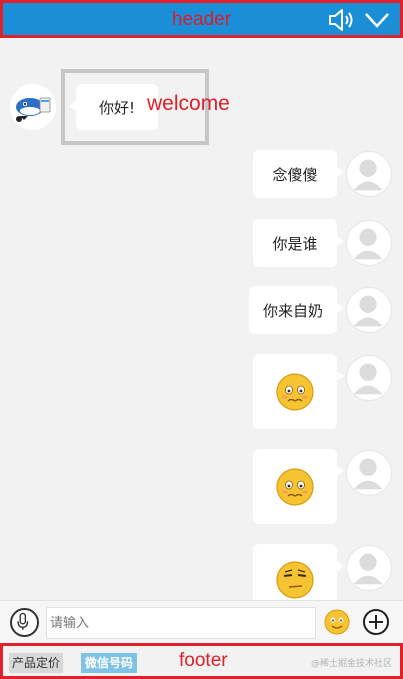 The width and height of the screenshot is (403, 679). I want to click on message-text: 念傻傻, so click(295, 174).